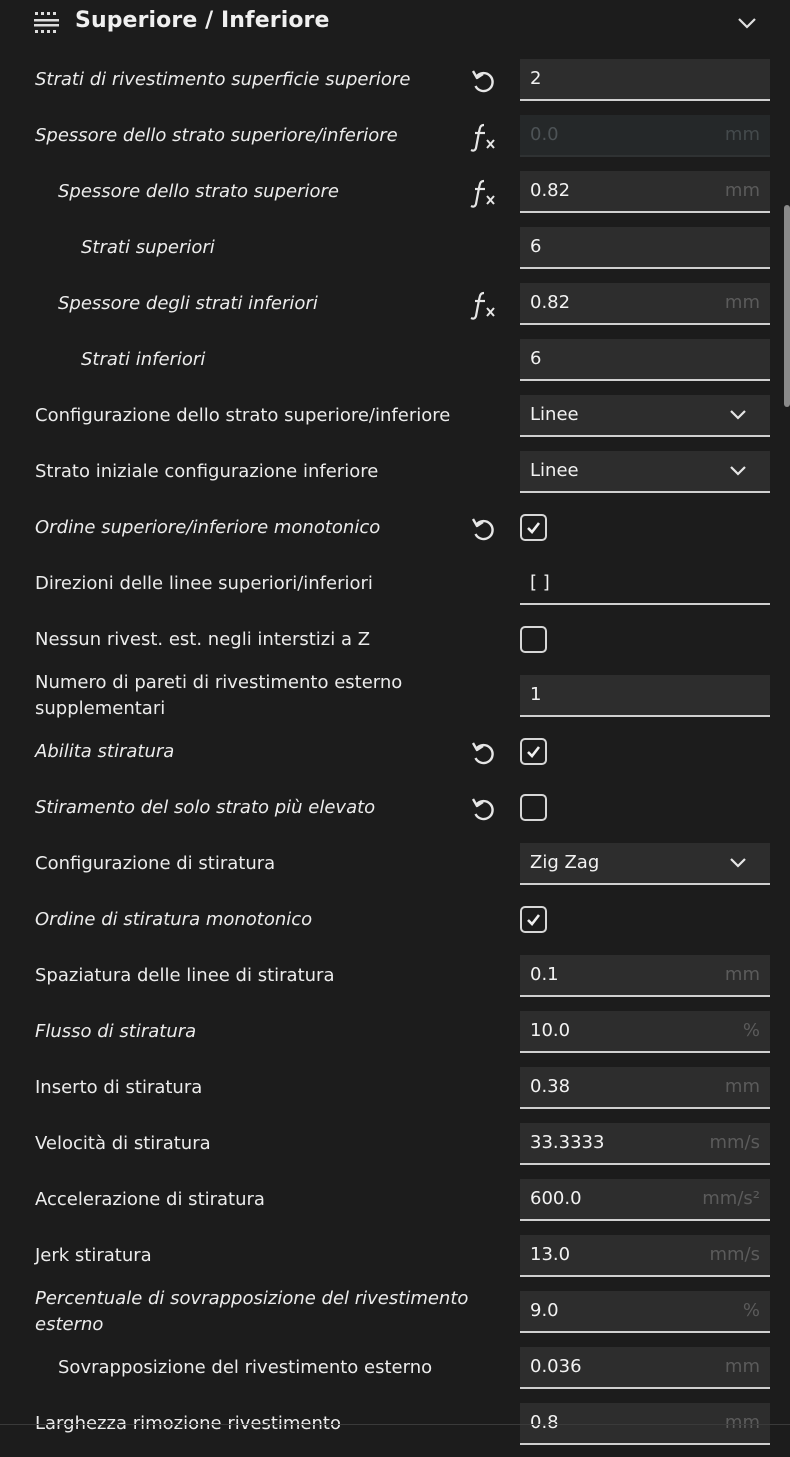 The width and height of the screenshot is (790, 1457). I want to click on input-value: 2, so click(536, 78).